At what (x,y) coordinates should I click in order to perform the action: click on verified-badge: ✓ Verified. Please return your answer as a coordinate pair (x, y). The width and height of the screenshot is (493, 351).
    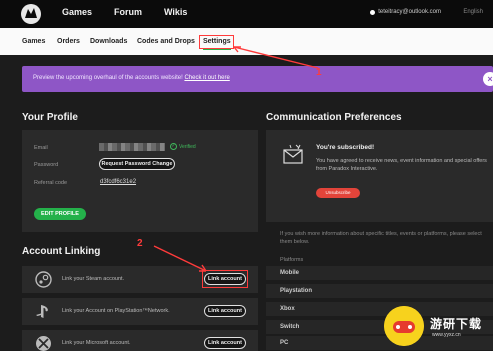
    Looking at the image, I should click on (183, 146).